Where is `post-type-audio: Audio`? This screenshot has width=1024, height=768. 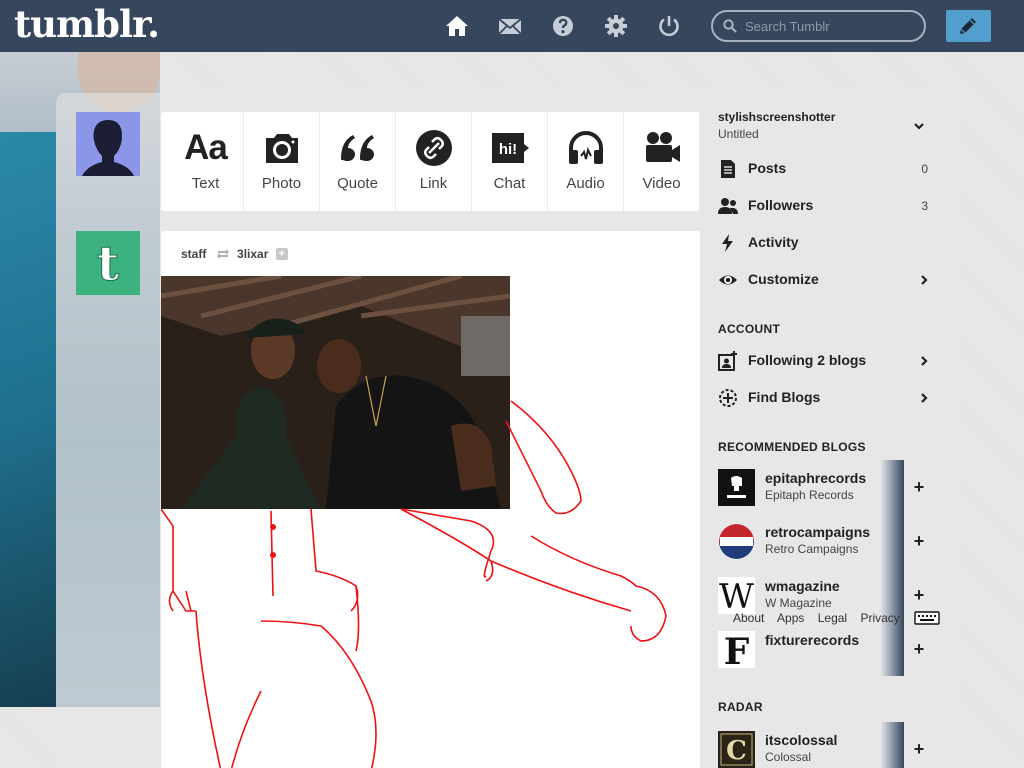
post-type-audio: Audio is located at coordinates (586, 161).